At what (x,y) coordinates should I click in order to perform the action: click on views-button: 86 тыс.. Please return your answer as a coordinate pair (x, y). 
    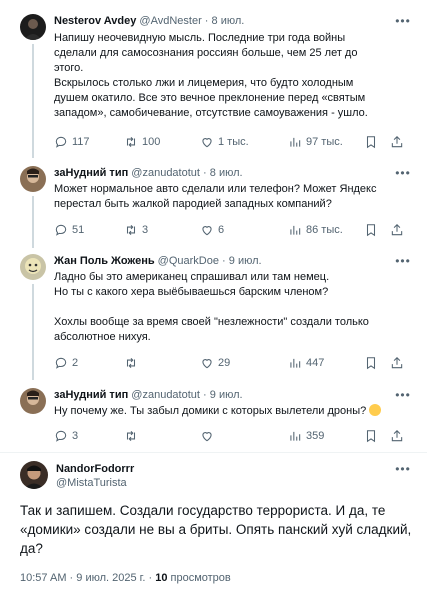
    Looking at the image, I should click on (315, 230).